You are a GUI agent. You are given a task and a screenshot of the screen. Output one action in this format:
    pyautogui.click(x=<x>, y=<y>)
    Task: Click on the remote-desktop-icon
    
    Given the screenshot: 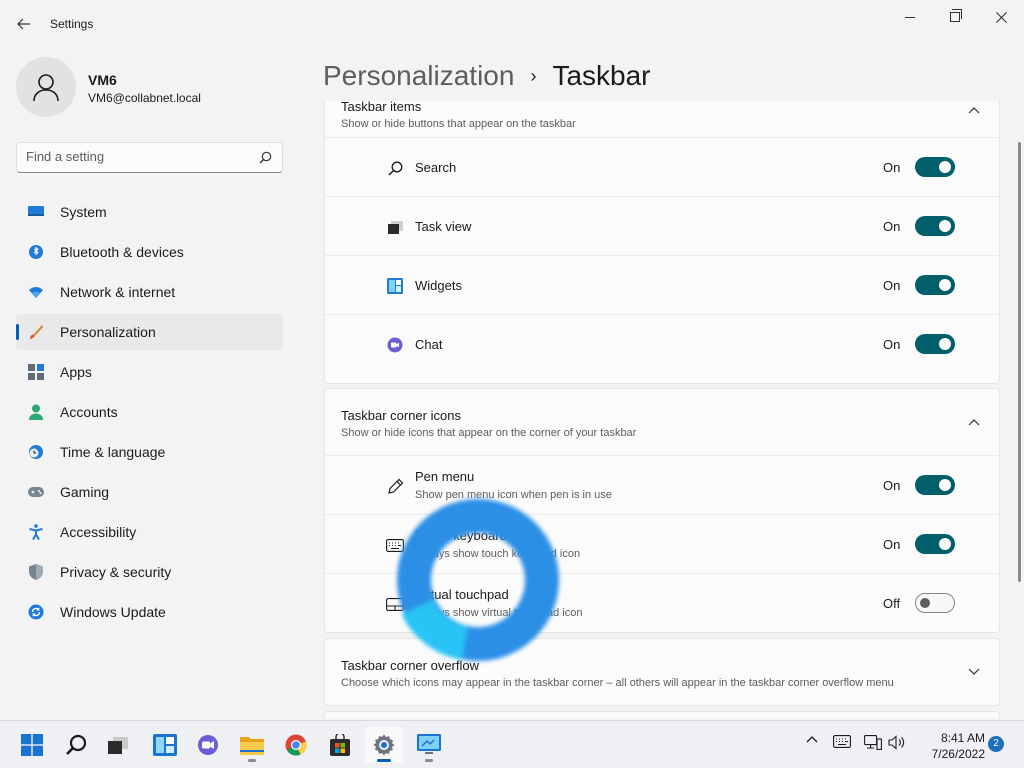 What is the action you would take?
    pyautogui.click(x=429, y=744)
    